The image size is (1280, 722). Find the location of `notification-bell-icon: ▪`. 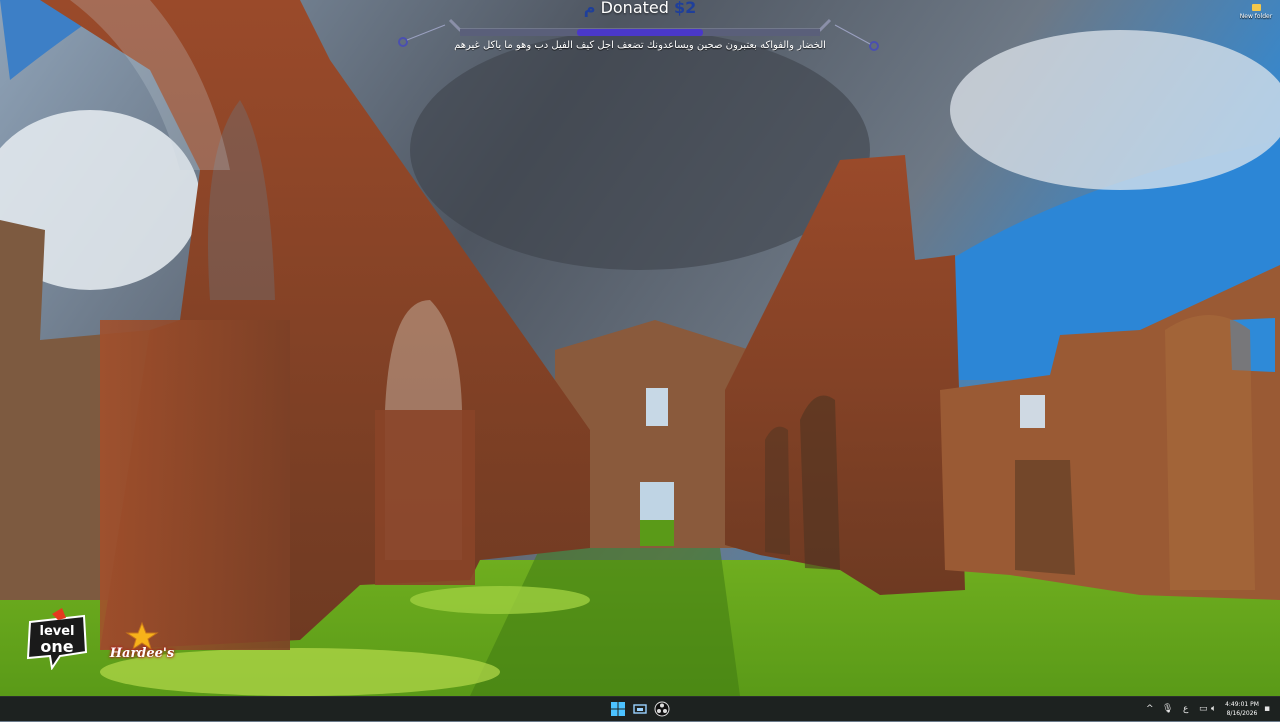

notification-bell-icon: ▪ is located at coordinates (1267, 709).